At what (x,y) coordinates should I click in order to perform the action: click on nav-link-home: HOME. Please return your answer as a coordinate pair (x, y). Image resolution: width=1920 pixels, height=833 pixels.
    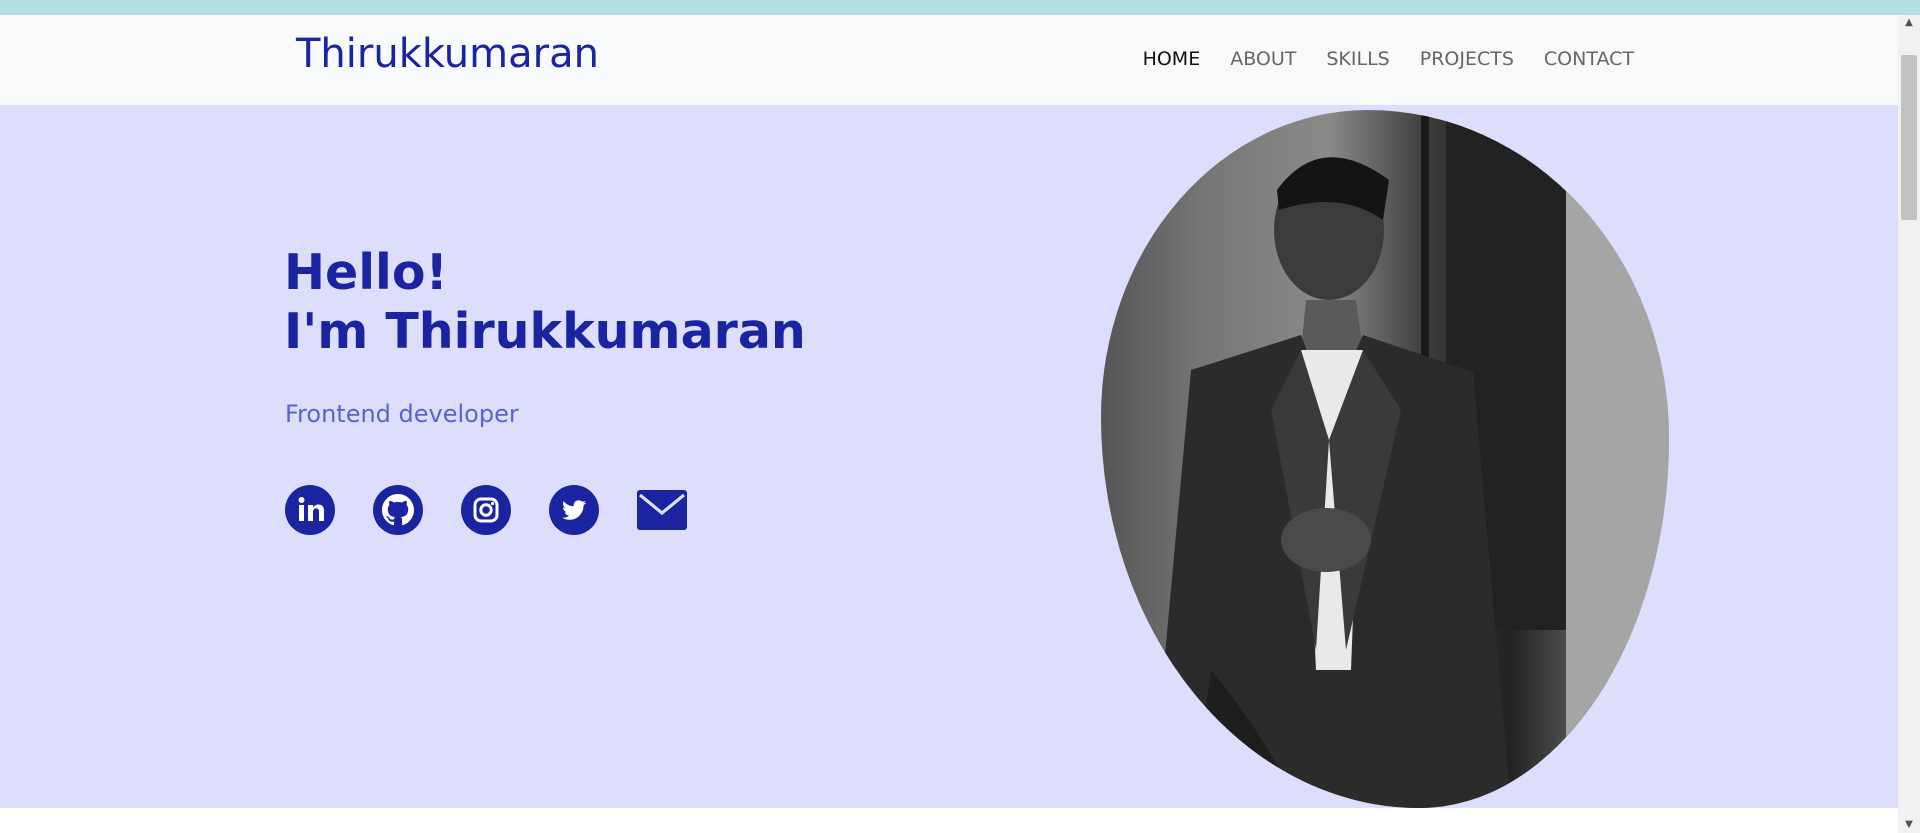
    Looking at the image, I should click on (1172, 59).